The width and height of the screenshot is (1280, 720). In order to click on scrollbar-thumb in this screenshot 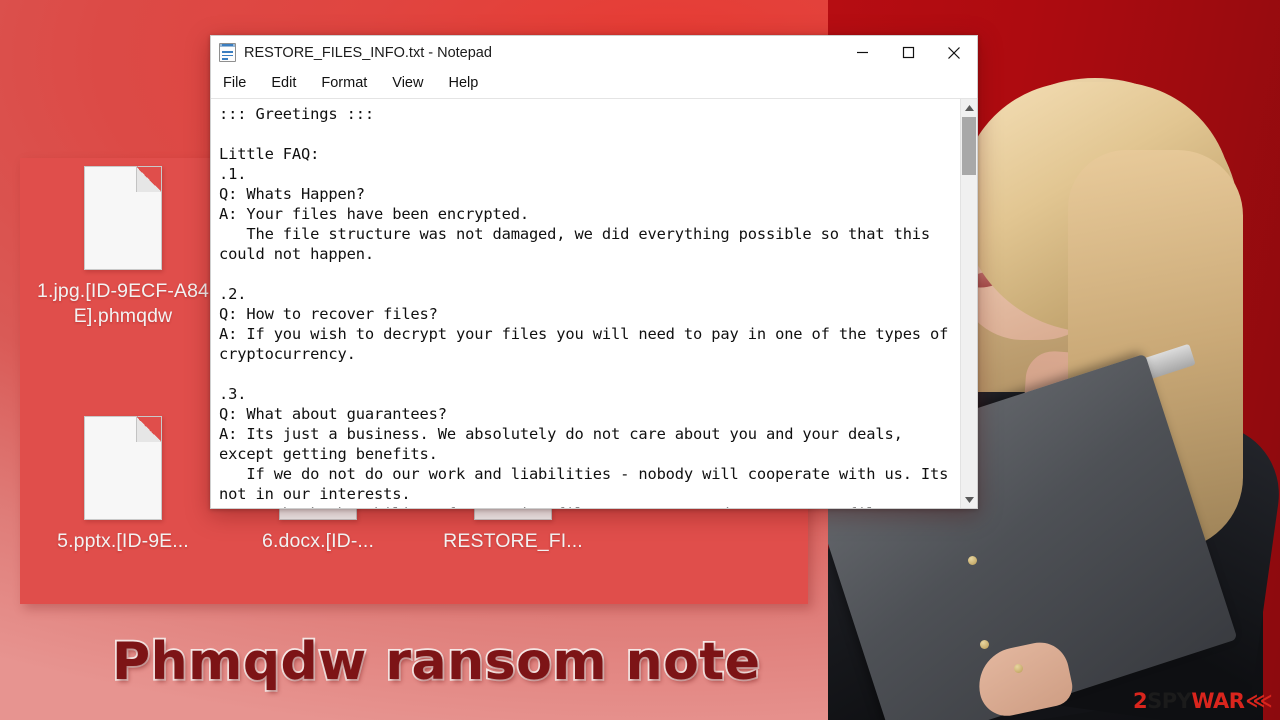, I will do `click(969, 146)`.